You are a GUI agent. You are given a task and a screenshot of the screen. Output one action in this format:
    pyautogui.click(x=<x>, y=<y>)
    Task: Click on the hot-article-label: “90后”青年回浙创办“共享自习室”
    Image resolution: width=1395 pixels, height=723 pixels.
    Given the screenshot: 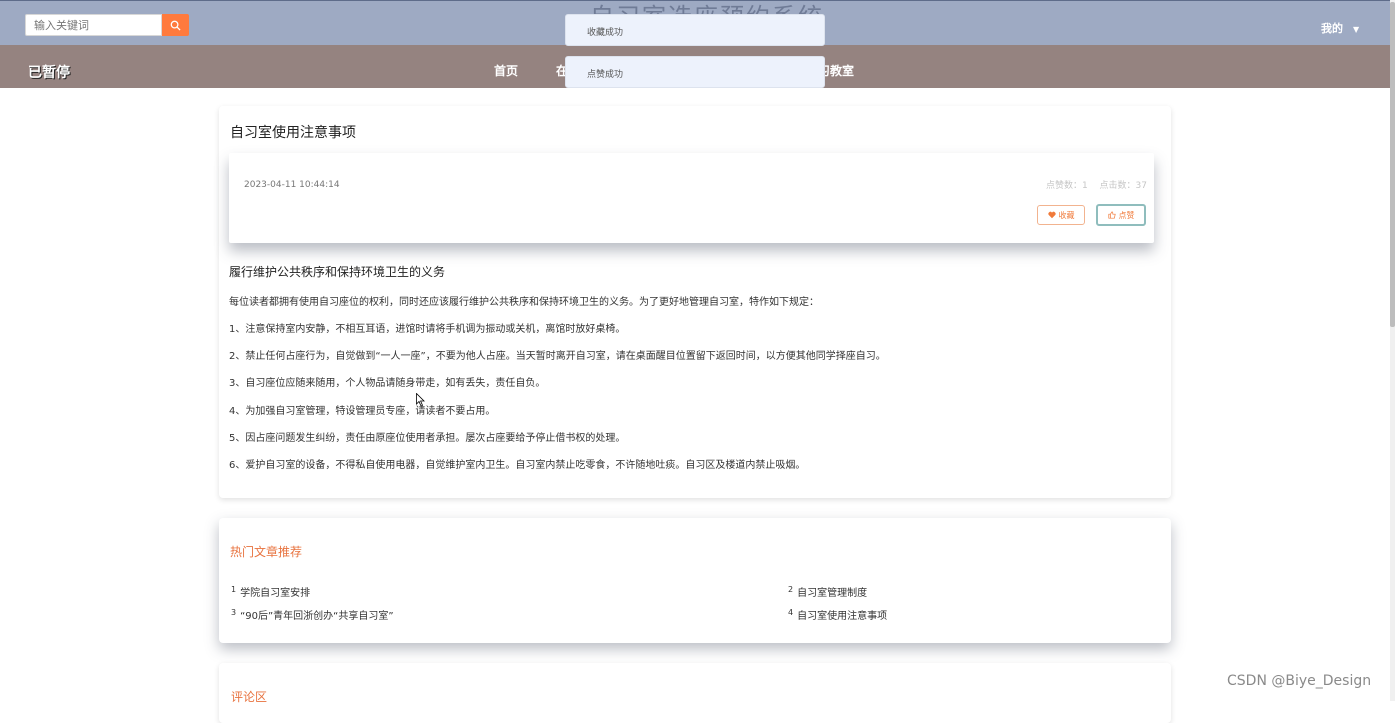 What is the action you would take?
    pyautogui.click(x=317, y=616)
    